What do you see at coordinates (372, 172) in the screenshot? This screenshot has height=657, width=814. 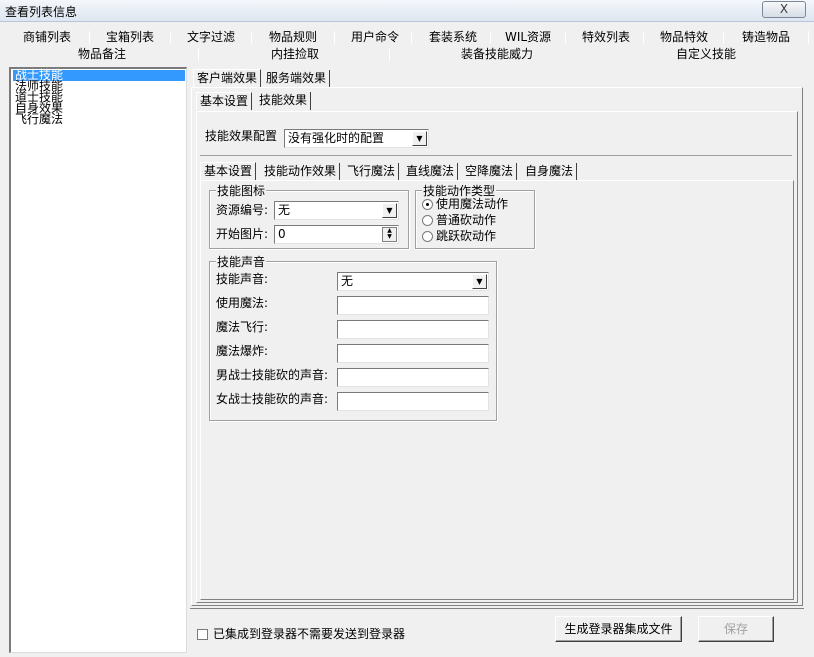 I see `tab-effect-flying: 飞行魔法` at bounding box center [372, 172].